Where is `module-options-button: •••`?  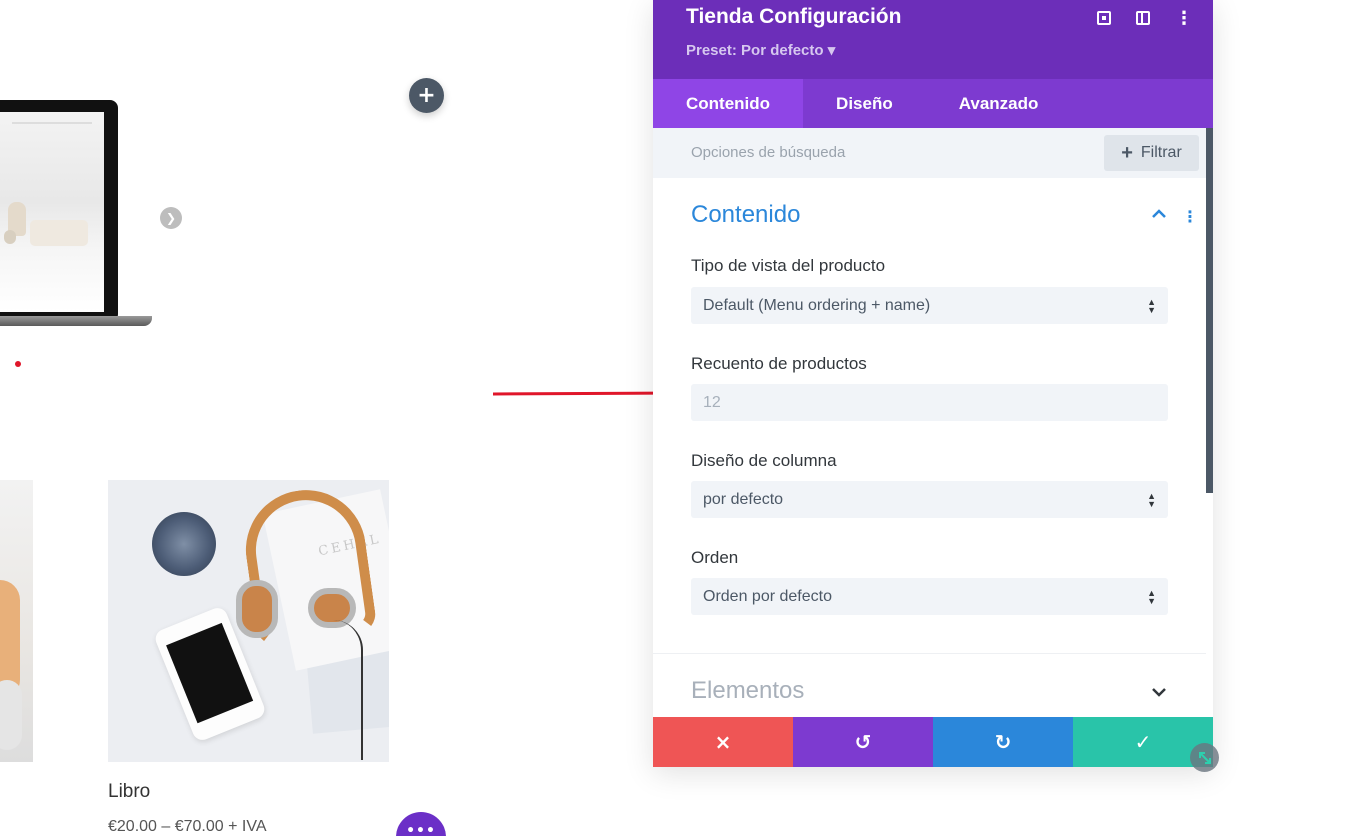
module-options-button: ••• is located at coordinates (421, 824).